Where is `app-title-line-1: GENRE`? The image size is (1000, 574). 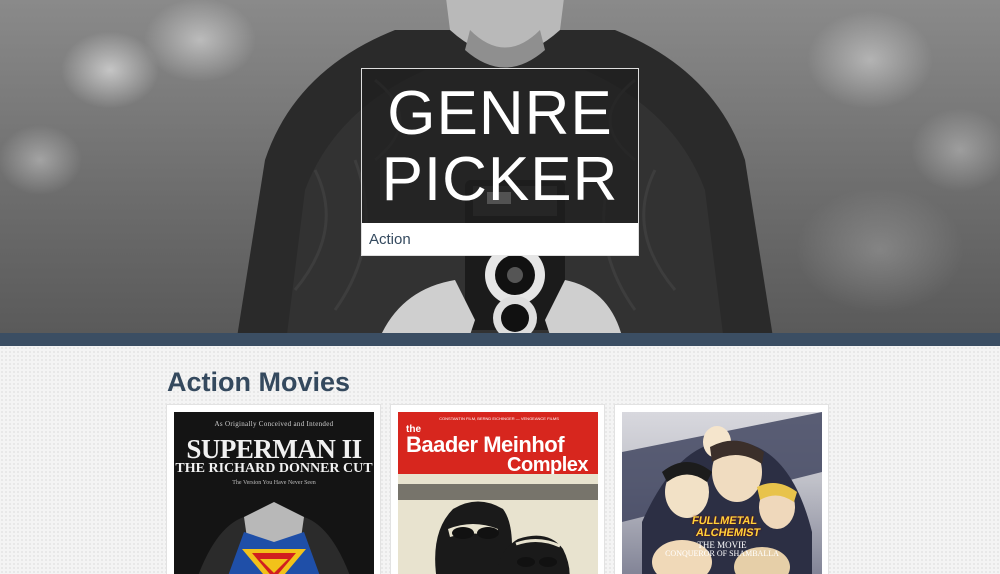
app-title-line-1: GENRE is located at coordinates (500, 113).